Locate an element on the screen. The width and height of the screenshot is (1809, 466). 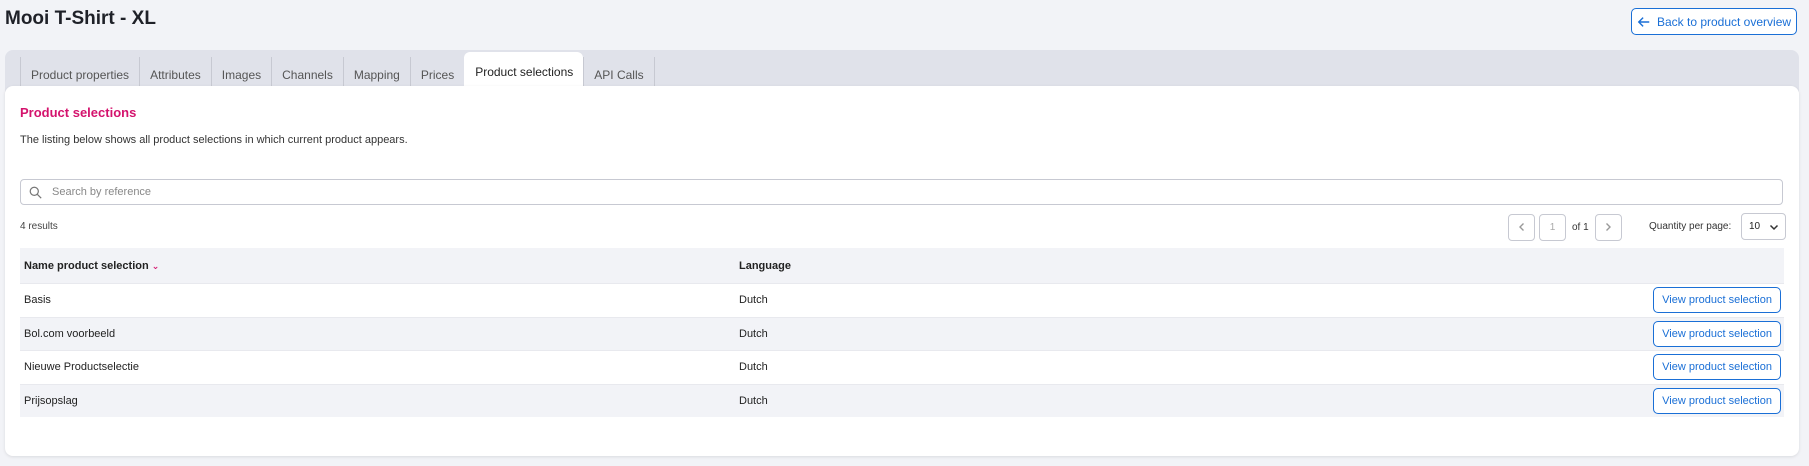
row-name: Prijsopslag is located at coordinates (51, 400).